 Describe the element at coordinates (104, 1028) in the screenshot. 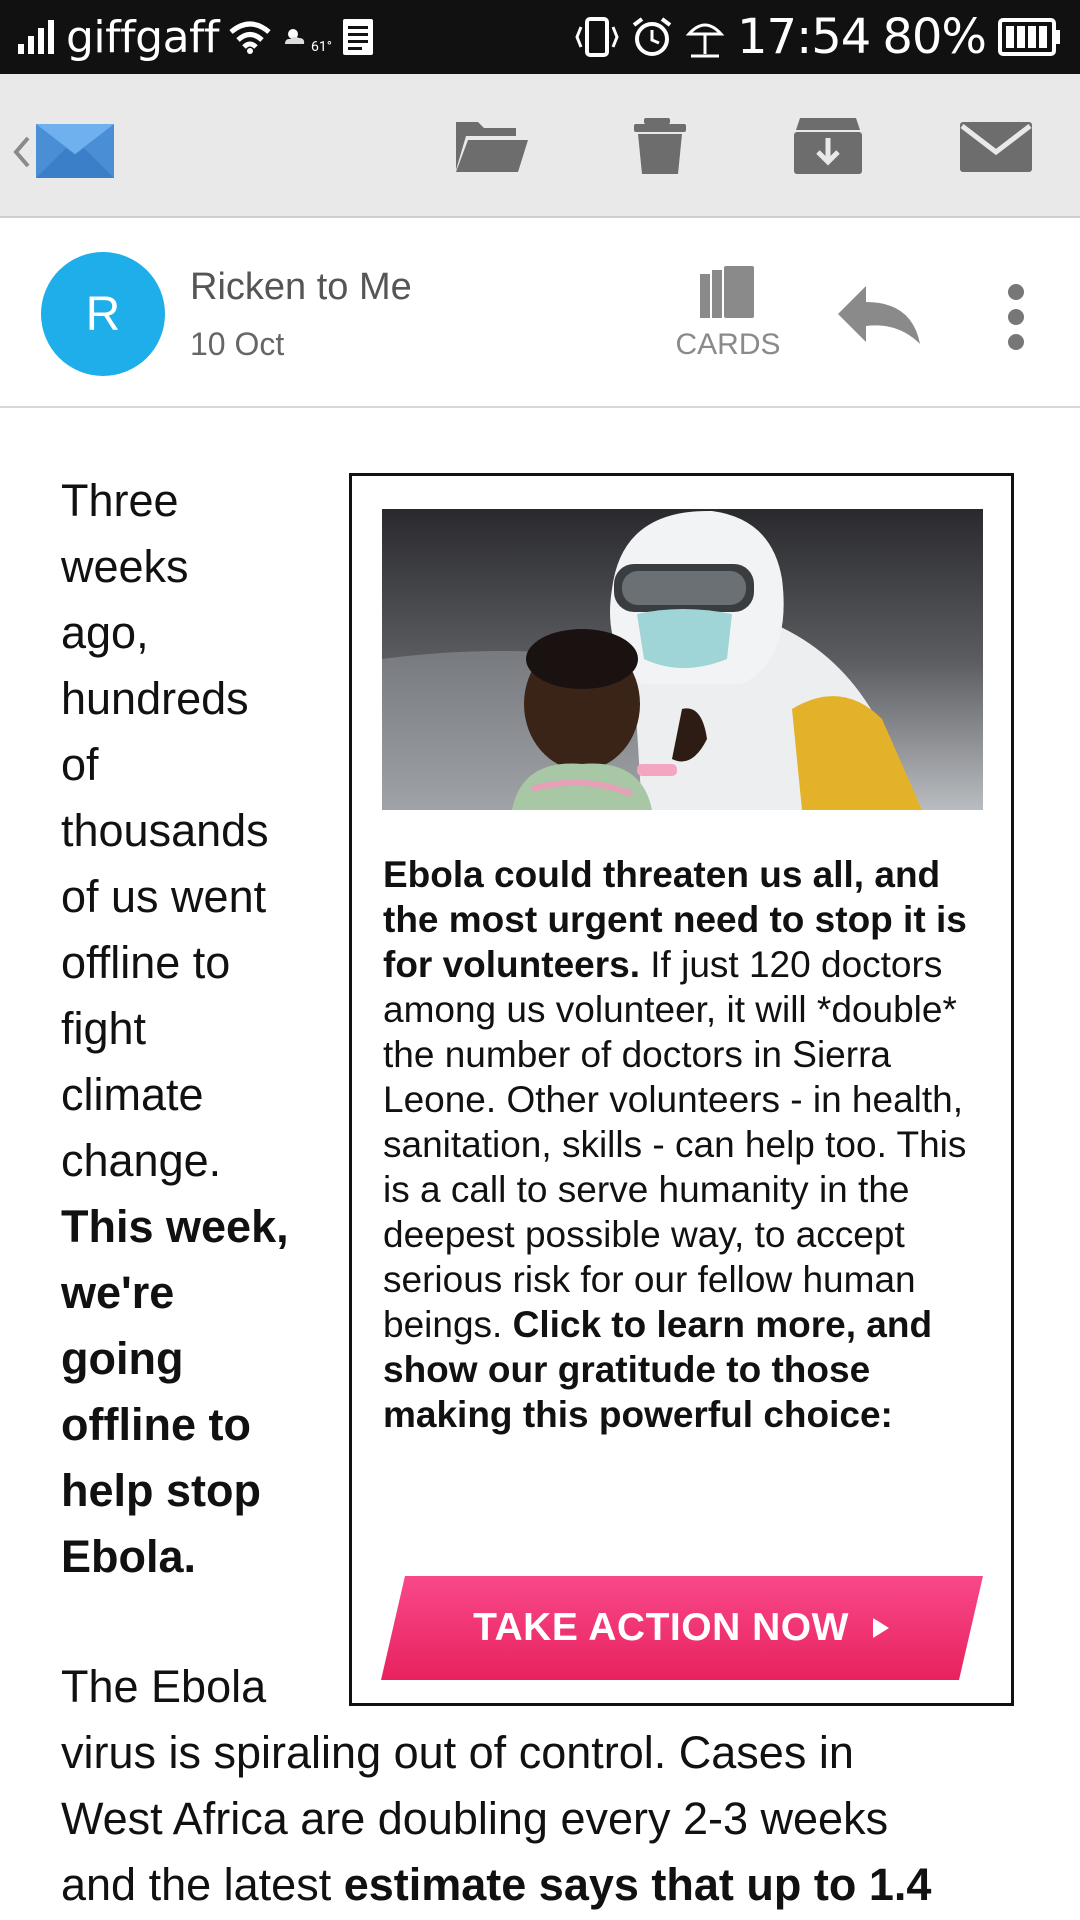

I see `intro-line: fight` at that location.